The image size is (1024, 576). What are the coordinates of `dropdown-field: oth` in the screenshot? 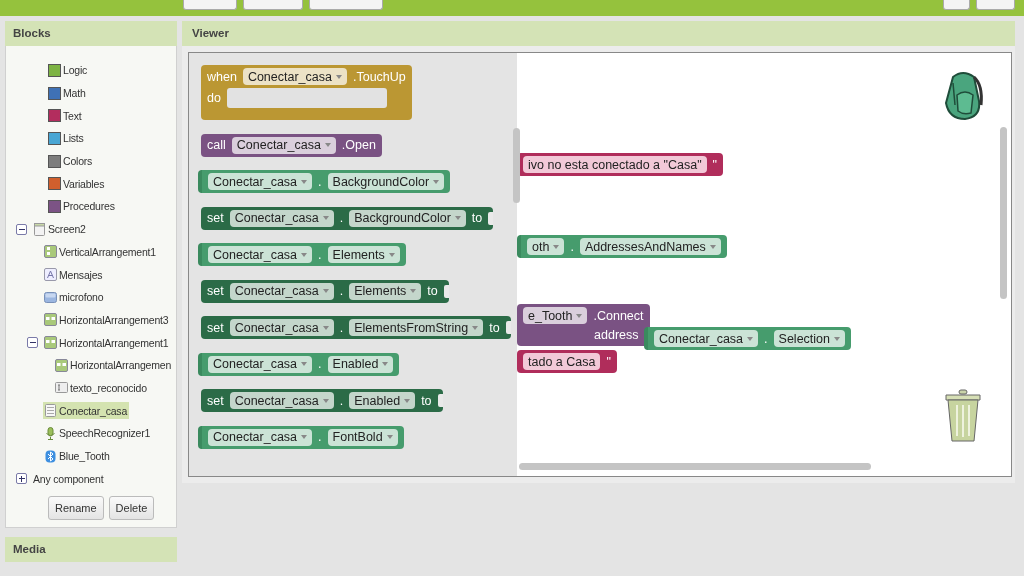 It's located at (546, 246).